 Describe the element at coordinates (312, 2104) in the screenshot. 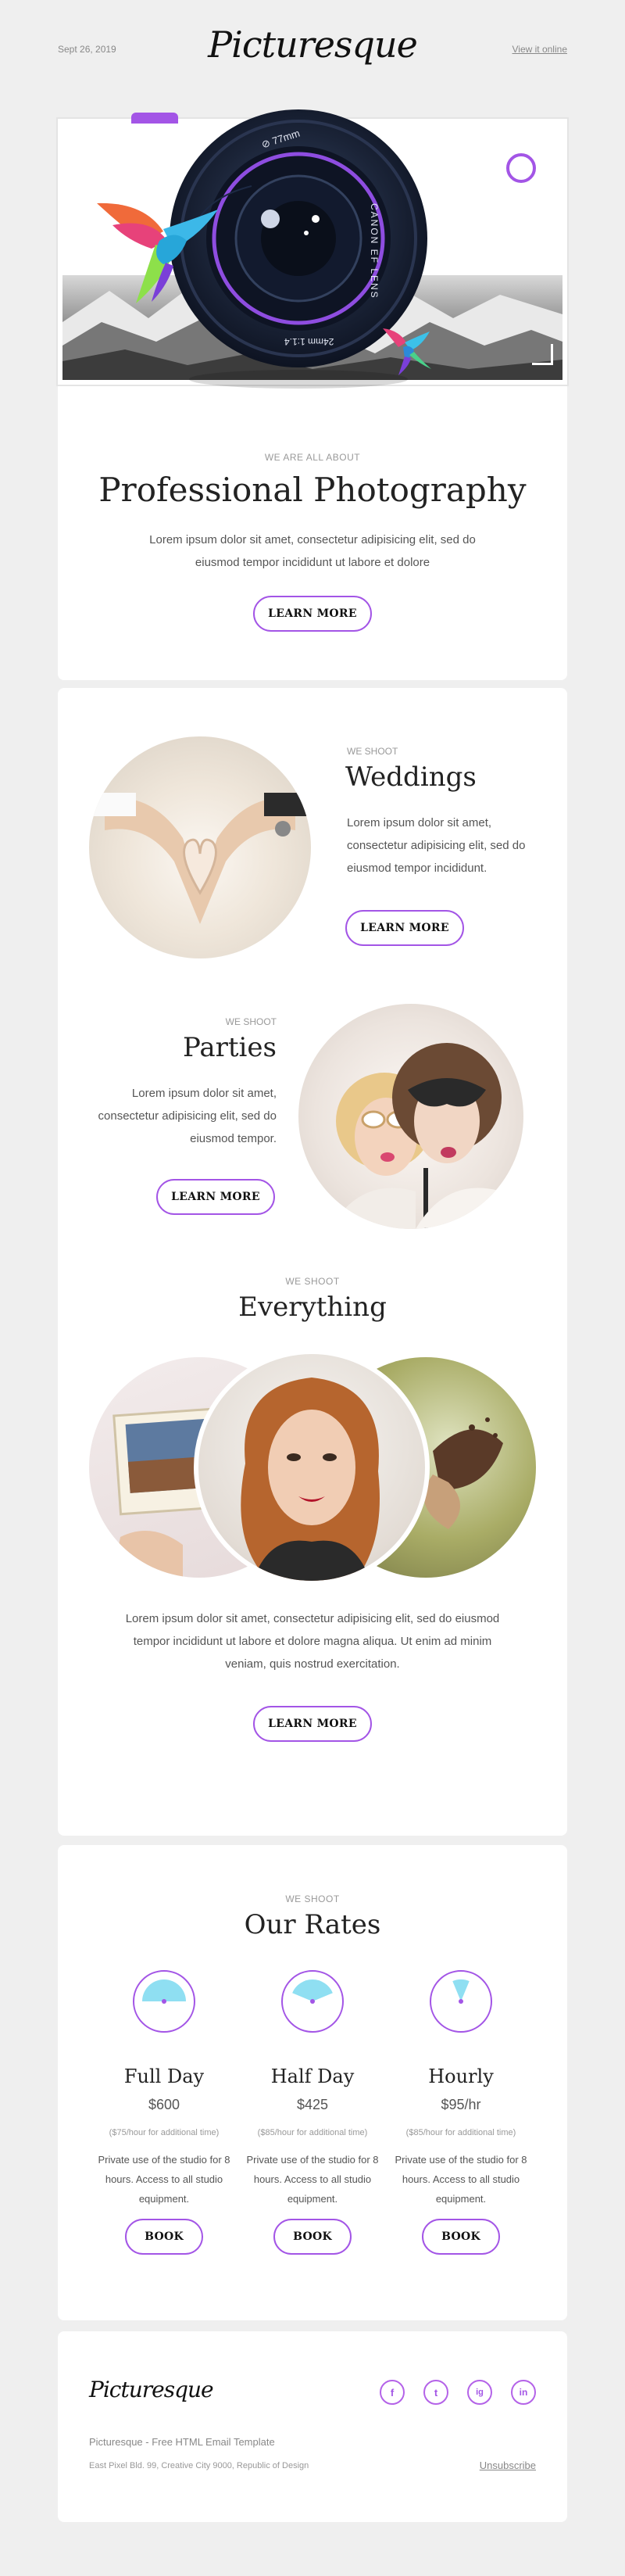

I see `rate-price: $425` at that location.